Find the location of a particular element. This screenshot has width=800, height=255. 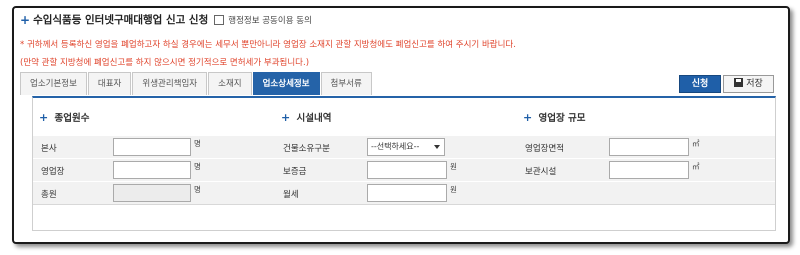

staff-section-title: + 종업원수 is located at coordinates (64, 117).